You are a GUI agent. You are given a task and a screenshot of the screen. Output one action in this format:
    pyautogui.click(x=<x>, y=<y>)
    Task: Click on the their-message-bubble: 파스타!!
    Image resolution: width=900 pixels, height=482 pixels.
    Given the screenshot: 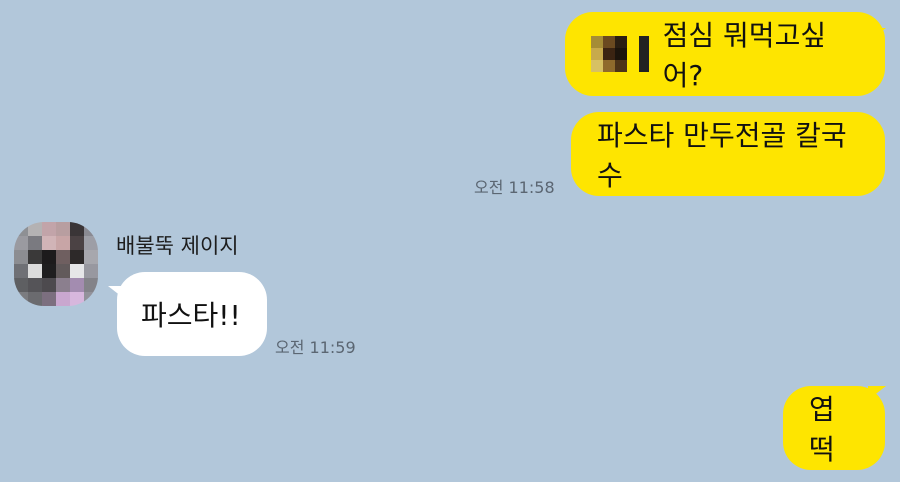 What is the action you would take?
    pyautogui.click(x=192, y=314)
    